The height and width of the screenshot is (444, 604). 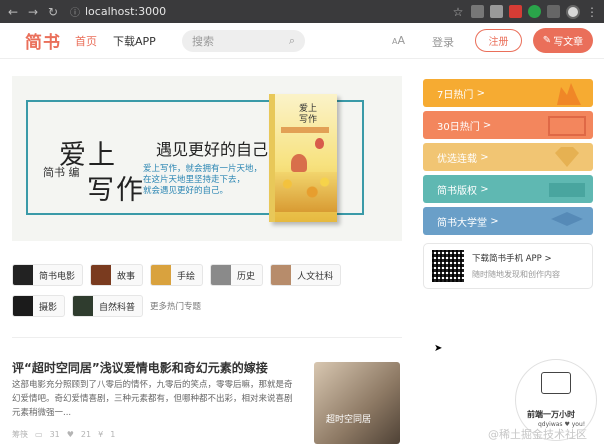 What do you see at coordinates (125, 11) in the screenshot?
I see `url-text: localhost:3000` at bounding box center [125, 11].